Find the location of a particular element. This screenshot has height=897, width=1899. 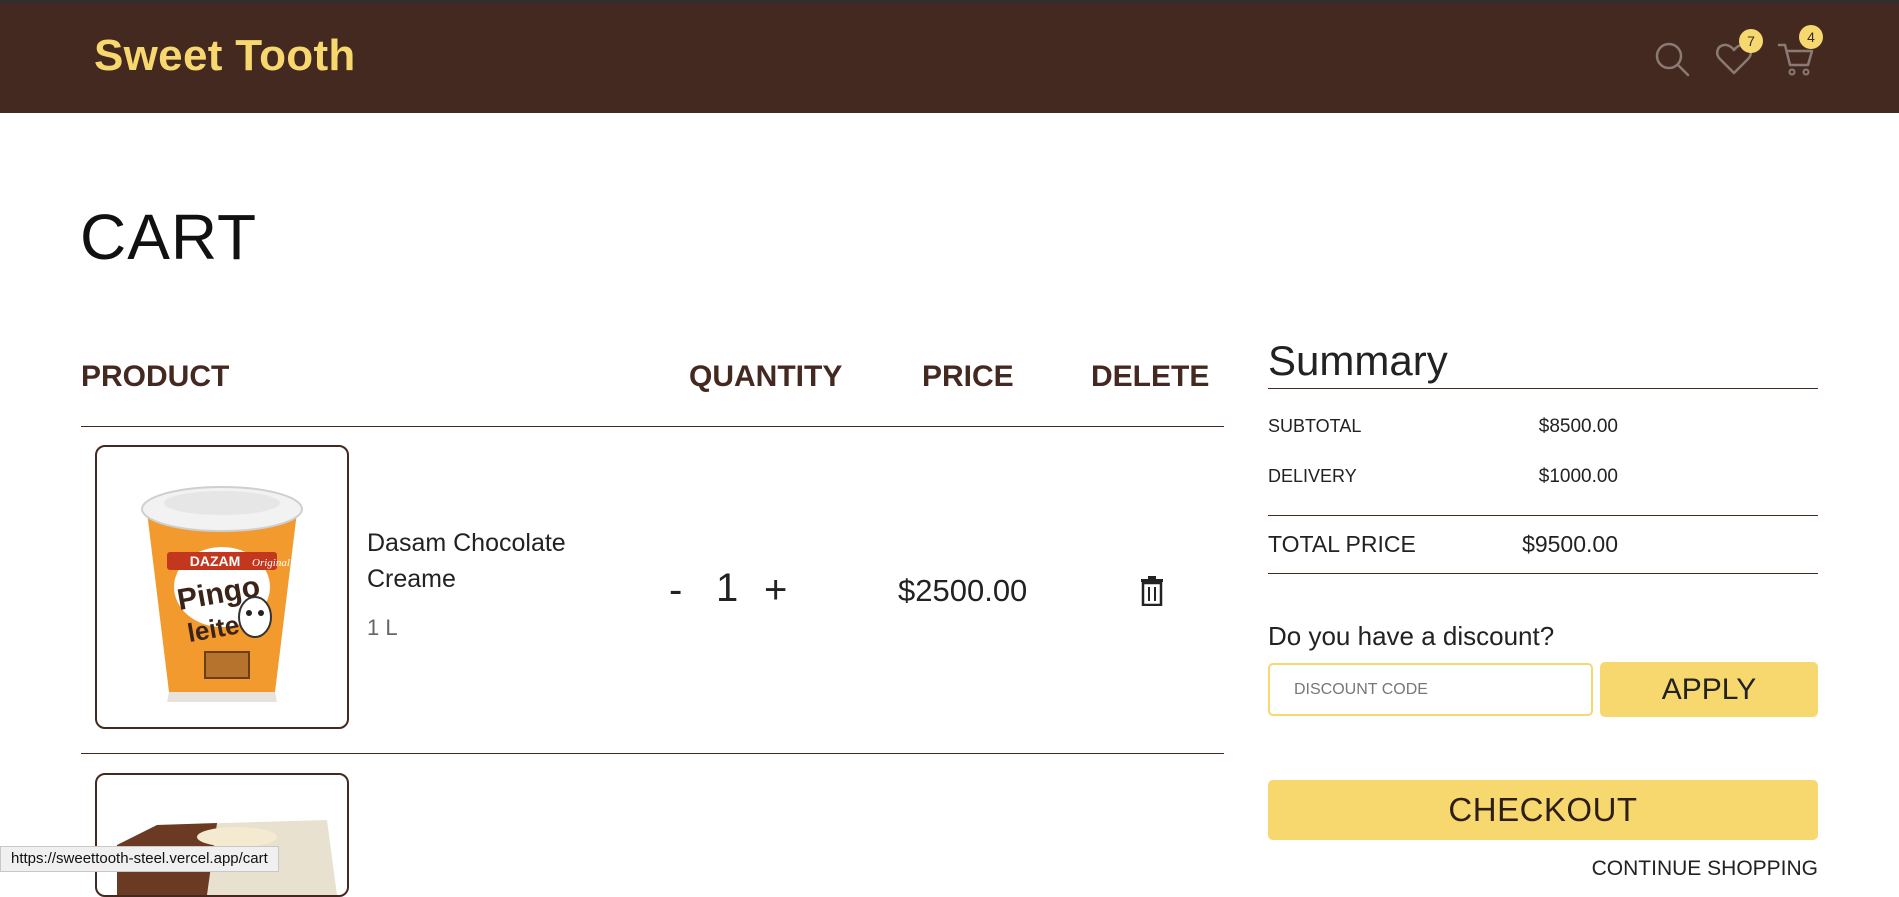

product-name: Dasam Chocolate Creame is located at coordinates (477, 561).